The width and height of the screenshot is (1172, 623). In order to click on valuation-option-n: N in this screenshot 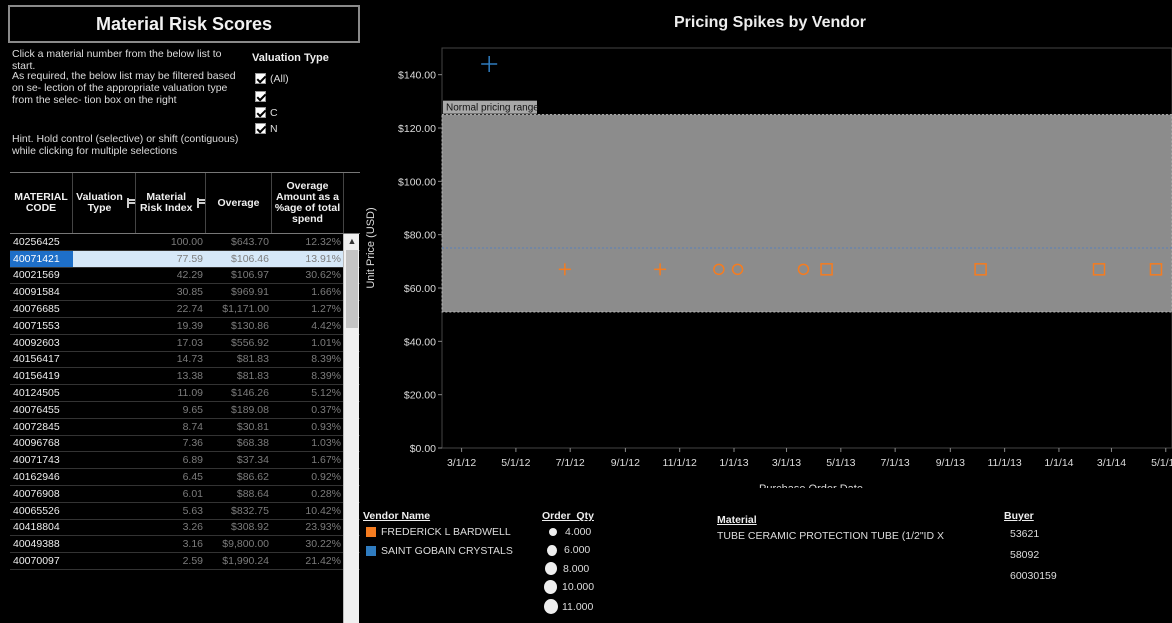, I will do `click(266, 129)`.